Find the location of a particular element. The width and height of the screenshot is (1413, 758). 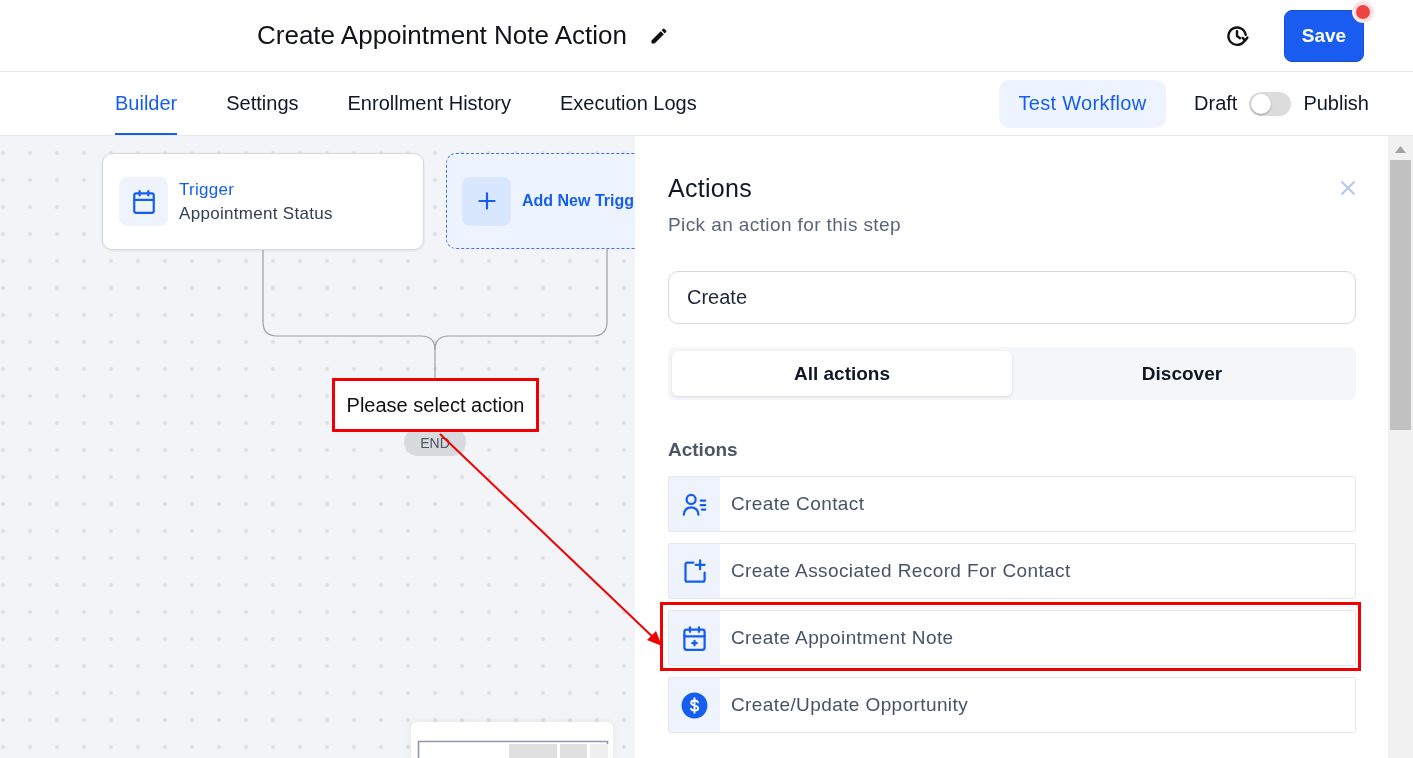

tab: Execution Logs is located at coordinates (628, 103).